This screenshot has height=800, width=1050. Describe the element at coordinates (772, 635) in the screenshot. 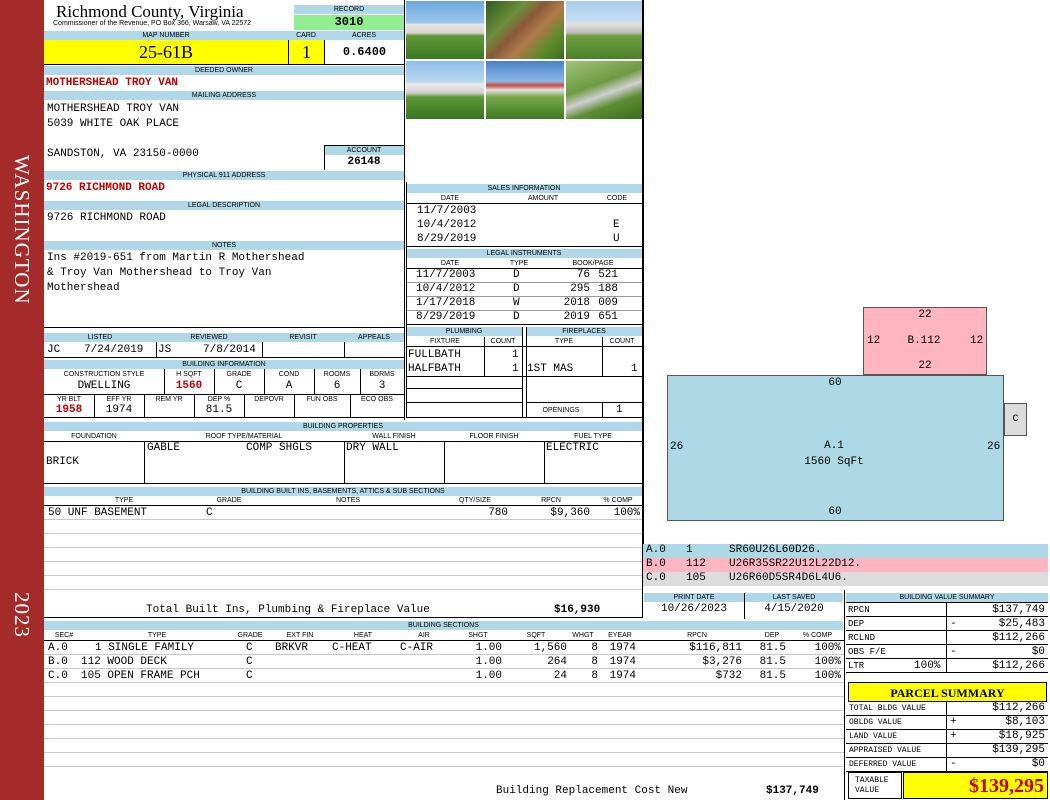

I see `sec-h-dep: DEP` at that location.